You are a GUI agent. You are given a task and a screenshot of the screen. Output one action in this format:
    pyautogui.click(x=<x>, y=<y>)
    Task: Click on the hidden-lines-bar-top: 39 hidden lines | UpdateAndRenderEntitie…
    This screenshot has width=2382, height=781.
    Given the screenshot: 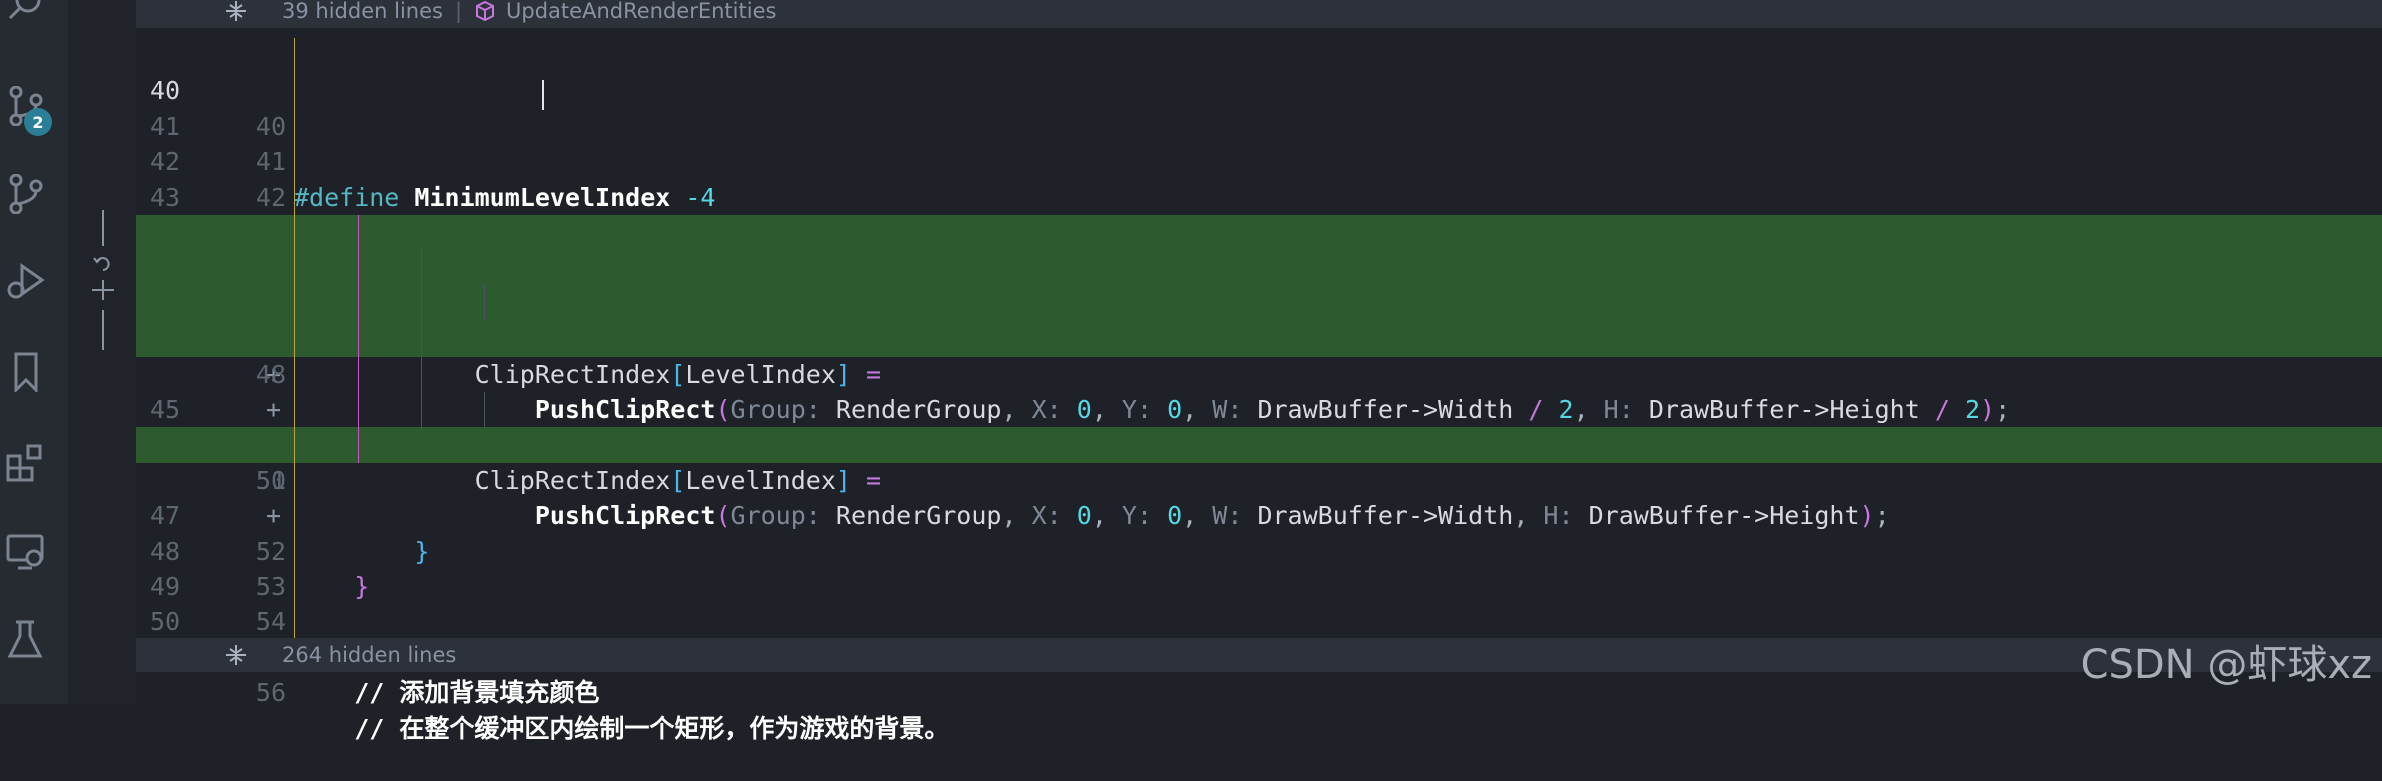 What is the action you would take?
    pyautogui.click(x=1259, y=14)
    